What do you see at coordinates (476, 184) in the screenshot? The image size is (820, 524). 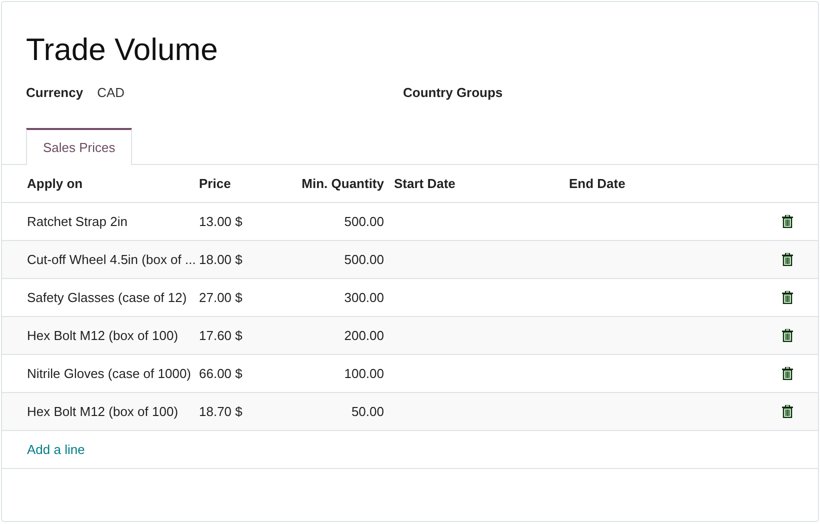 I see `column-header: Start Date` at bounding box center [476, 184].